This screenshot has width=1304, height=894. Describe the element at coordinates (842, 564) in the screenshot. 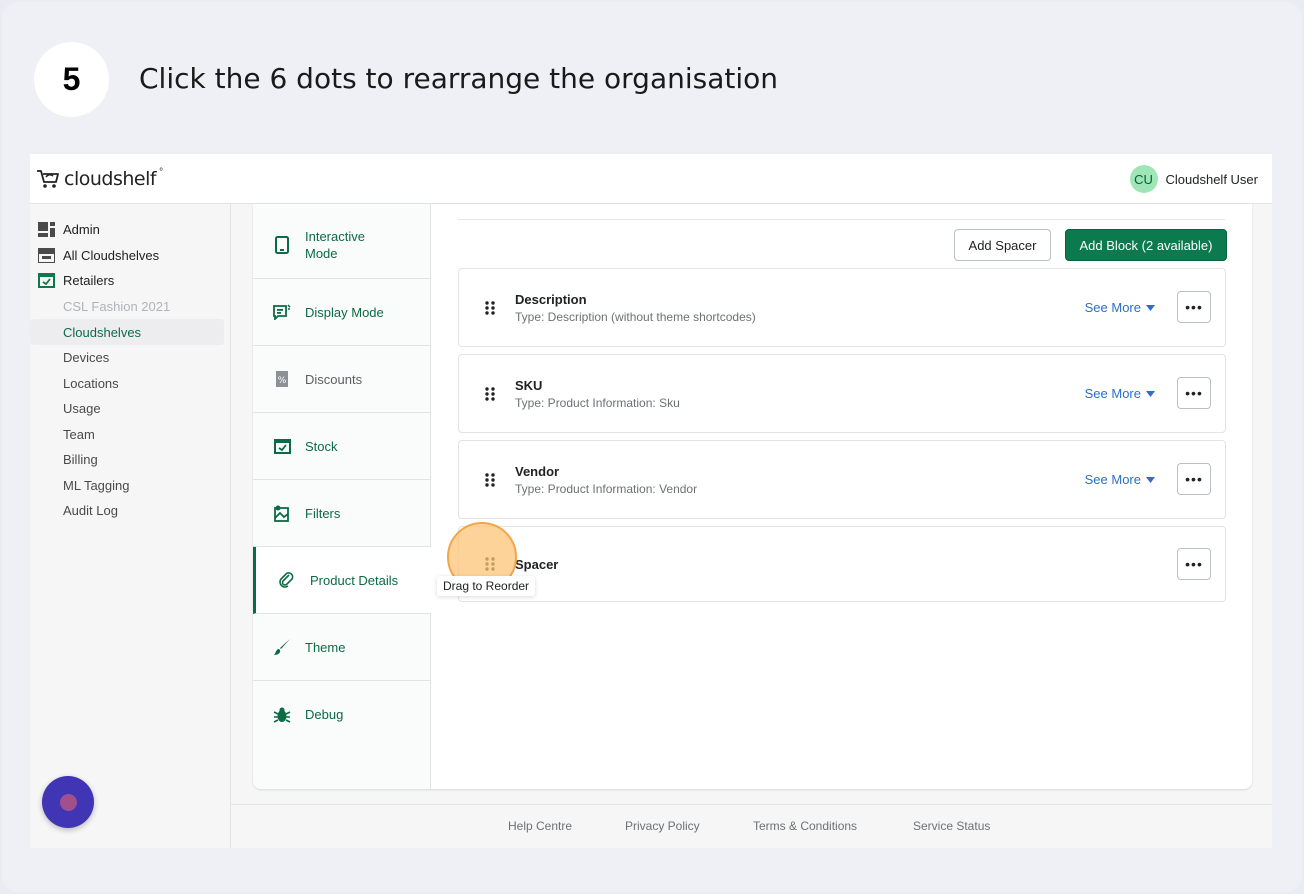

I see `block-row-spacer: Spacer •••` at that location.